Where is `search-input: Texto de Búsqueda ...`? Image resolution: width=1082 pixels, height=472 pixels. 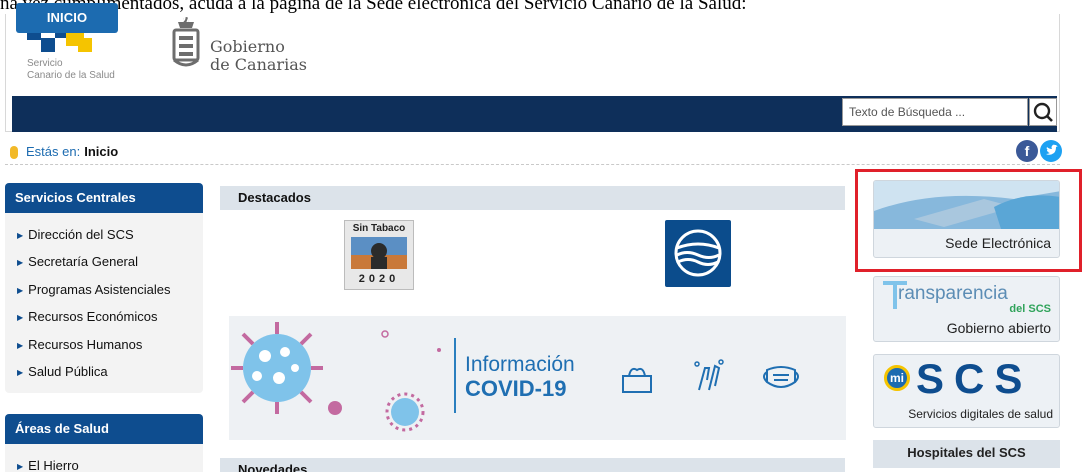
search-input: Texto de Búsqueda ... is located at coordinates (935, 112).